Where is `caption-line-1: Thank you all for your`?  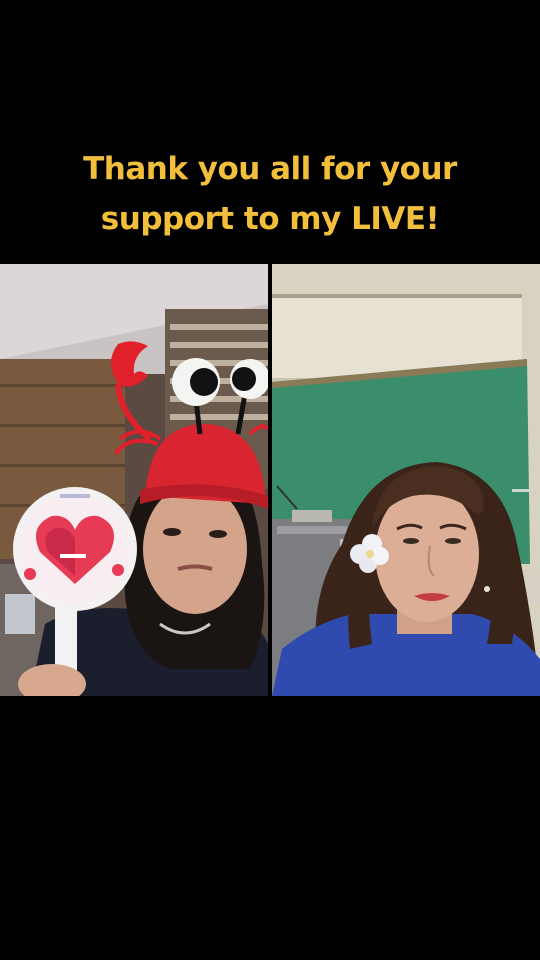 caption-line-1: Thank you all for your is located at coordinates (270, 169).